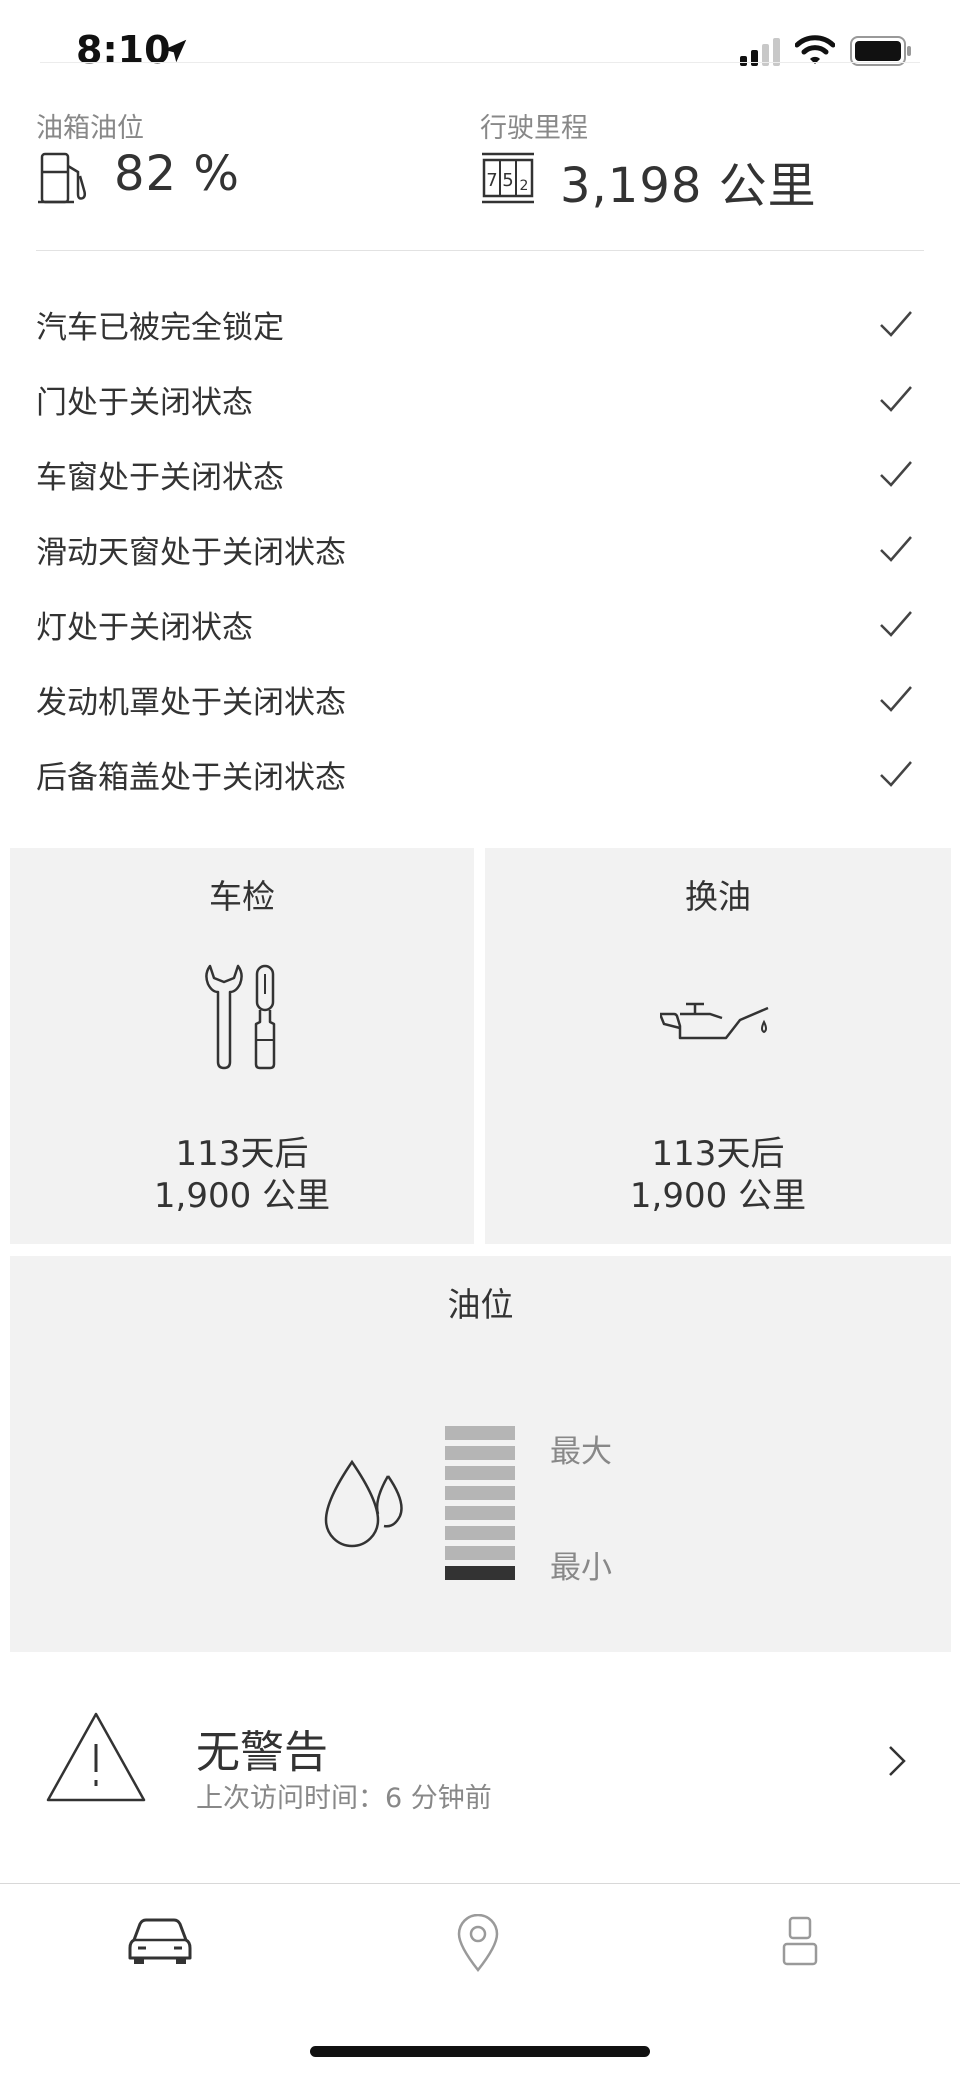  What do you see at coordinates (480, 1760) in the screenshot?
I see `warnings-row: 无警告 上次访问时间：6 分钟前` at bounding box center [480, 1760].